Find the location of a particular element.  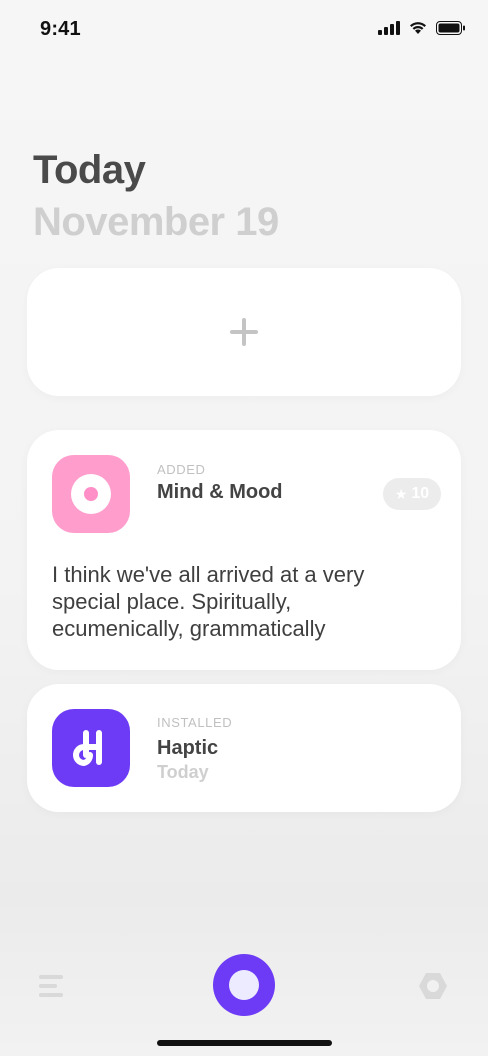

menu-icon is located at coordinates (52, 986).